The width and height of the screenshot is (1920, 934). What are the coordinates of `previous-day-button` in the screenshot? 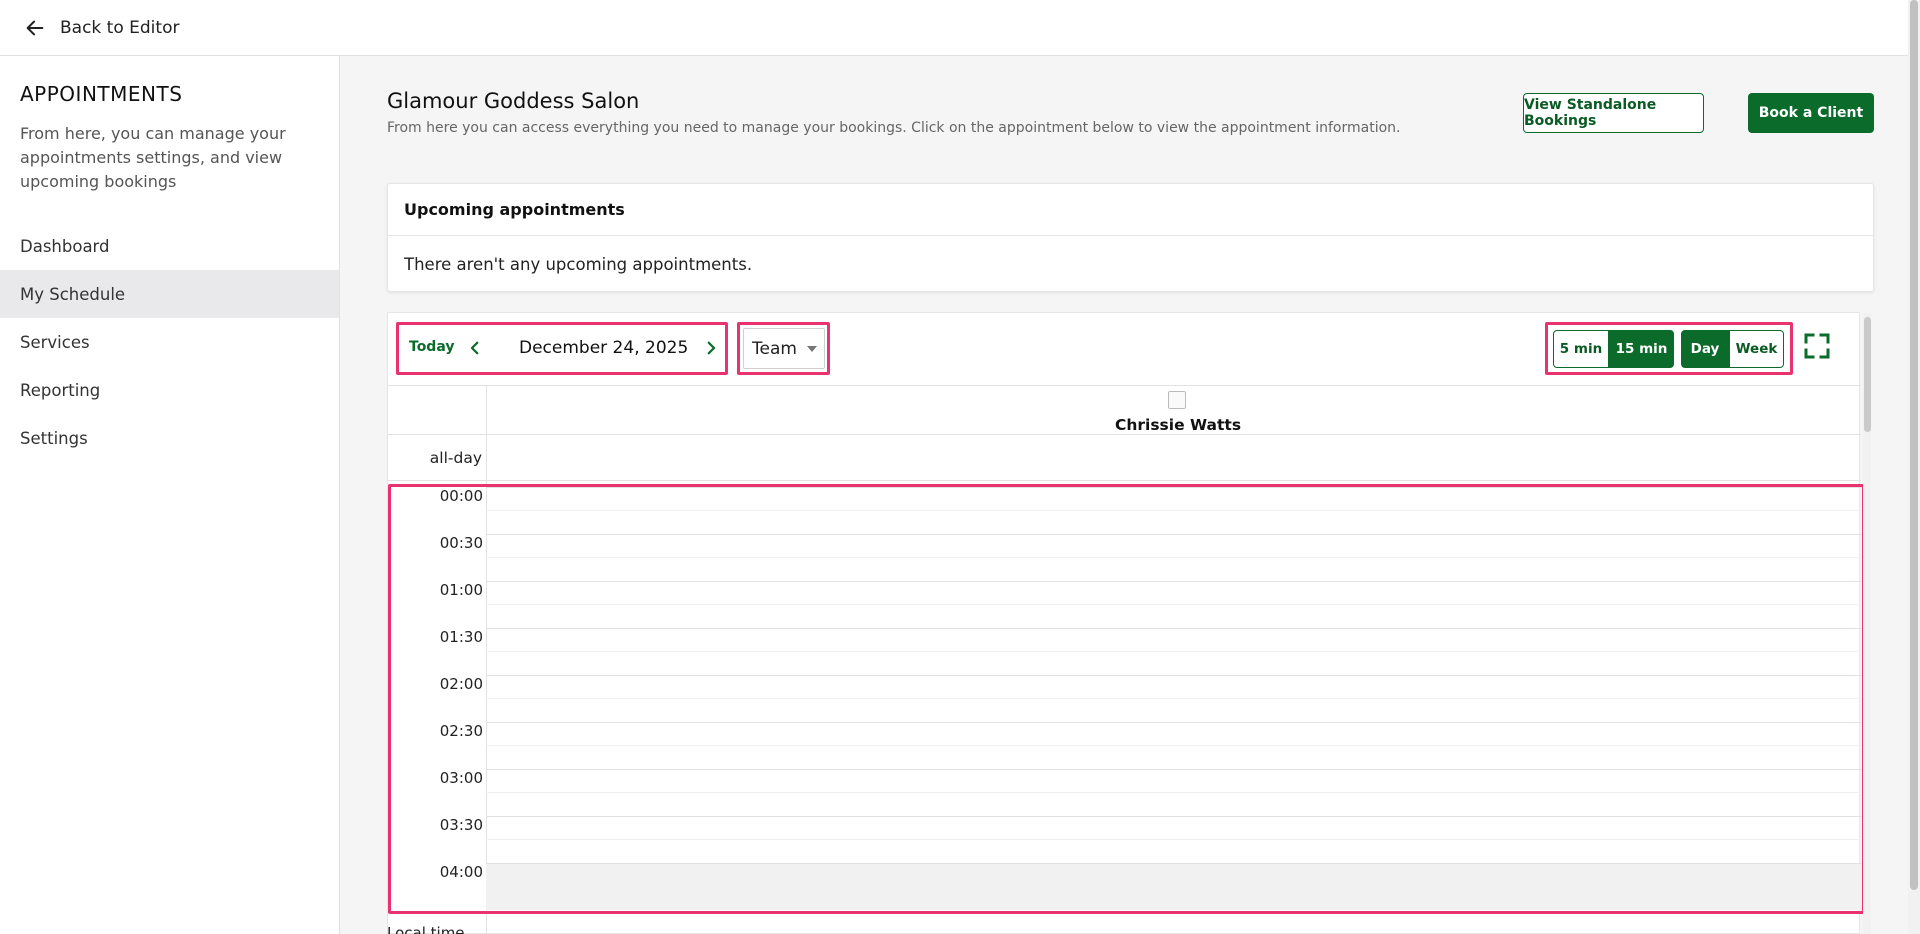 It's located at (475, 348).